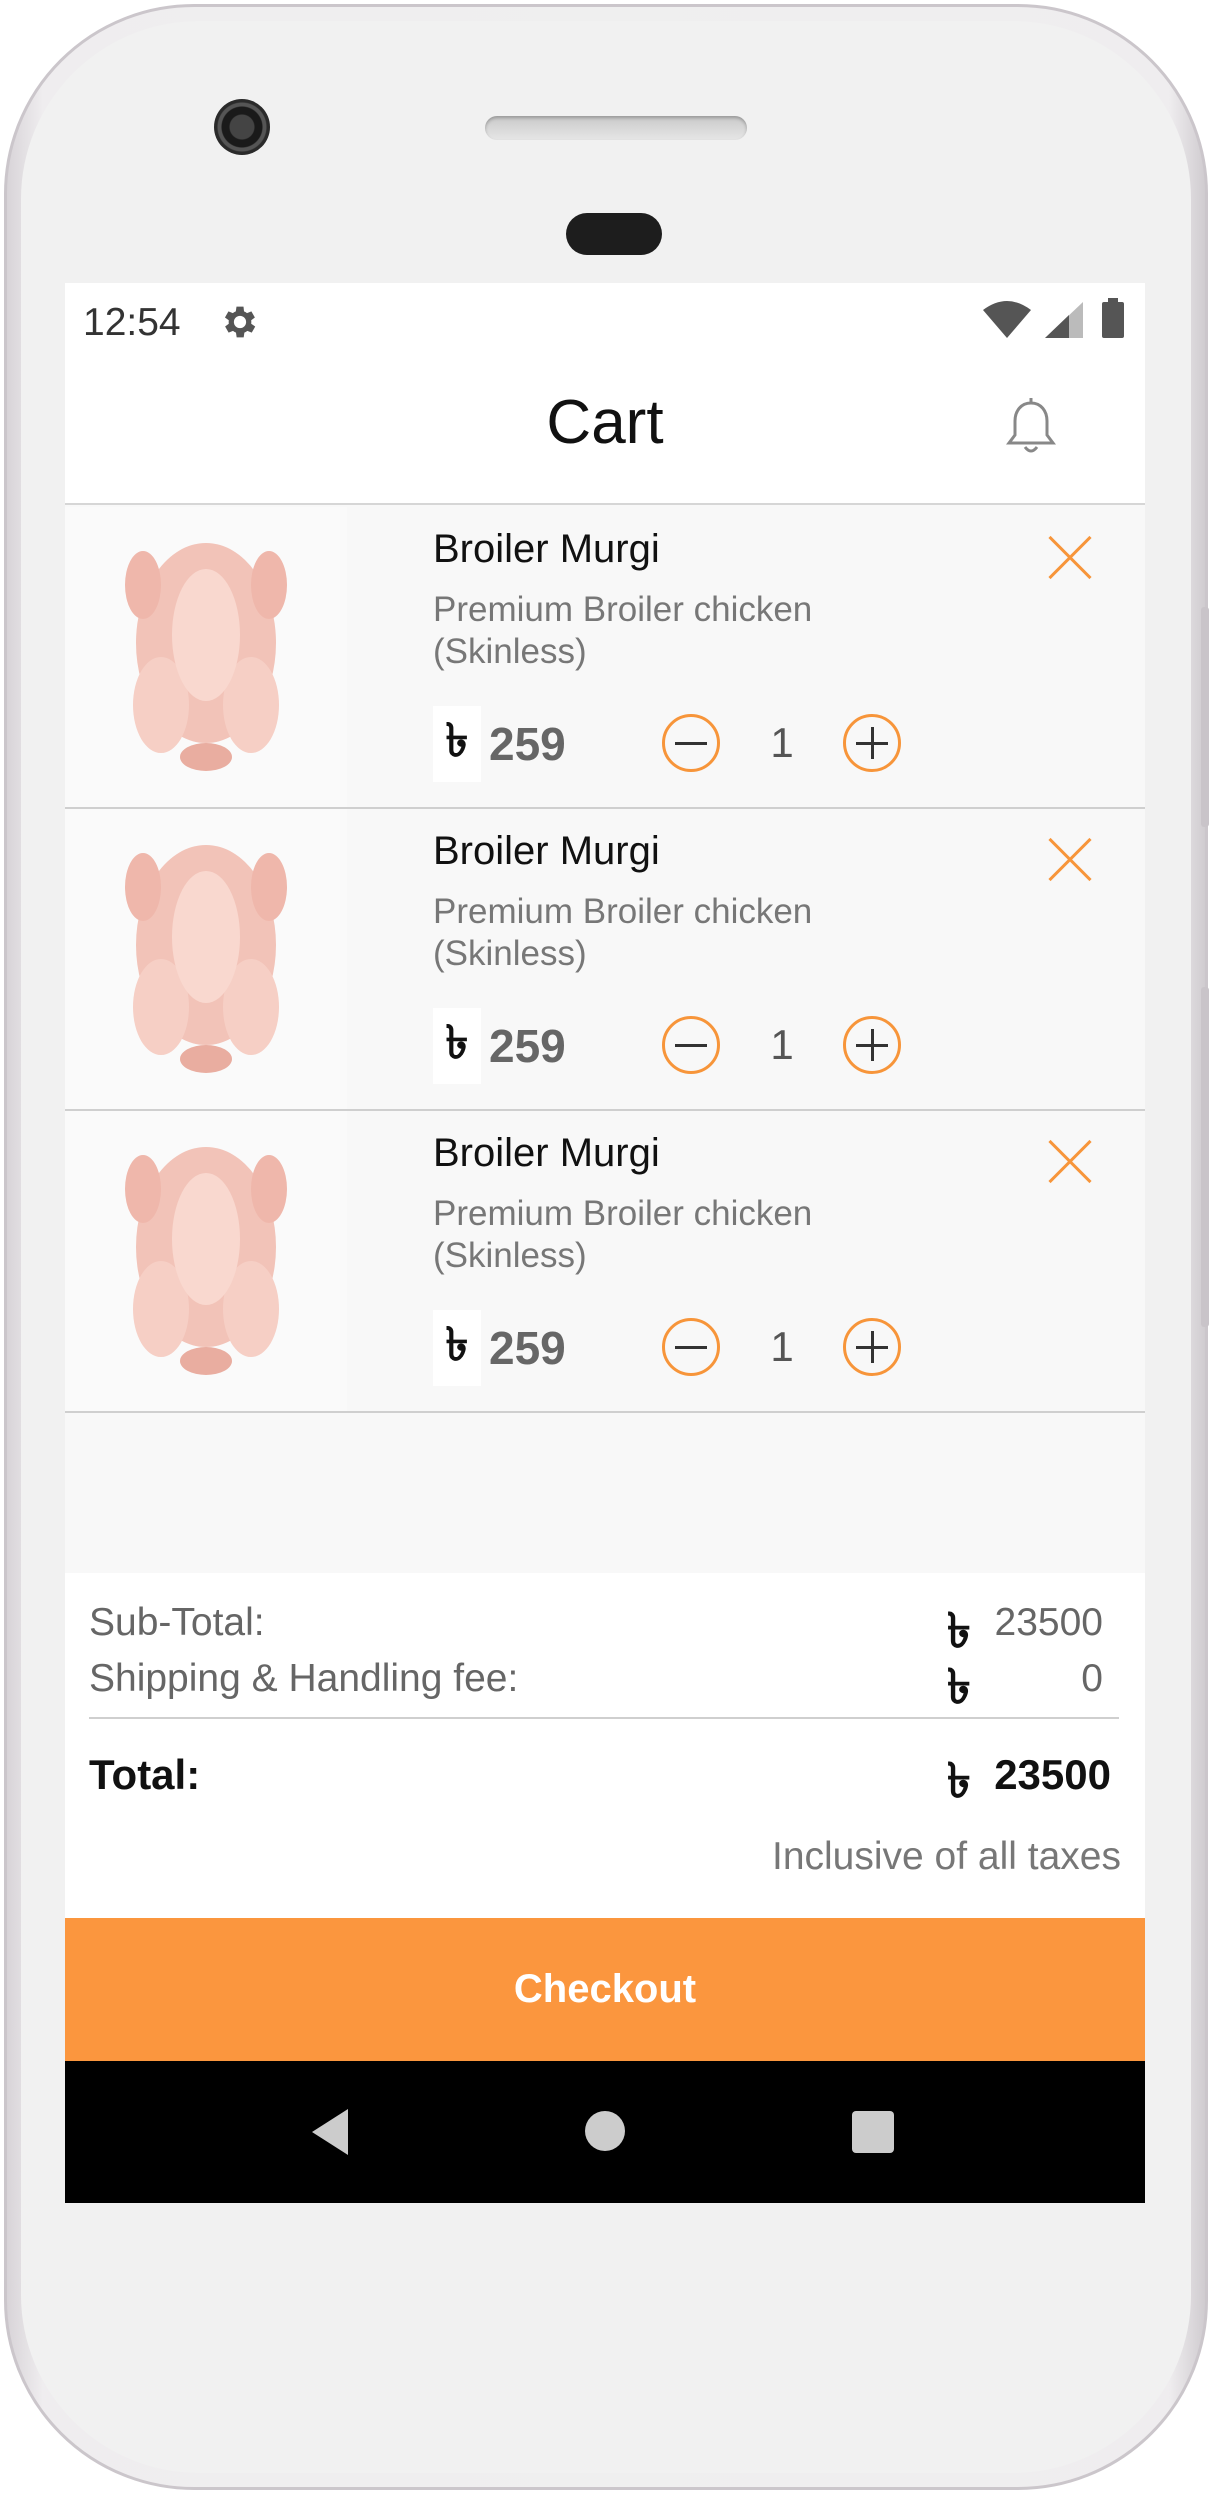 Image resolution: width=1222 pixels, height=2498 pixels. Describe the element at coordinates (873, 2132) in the screenshot. I see `recents-nav-icon` at that location.